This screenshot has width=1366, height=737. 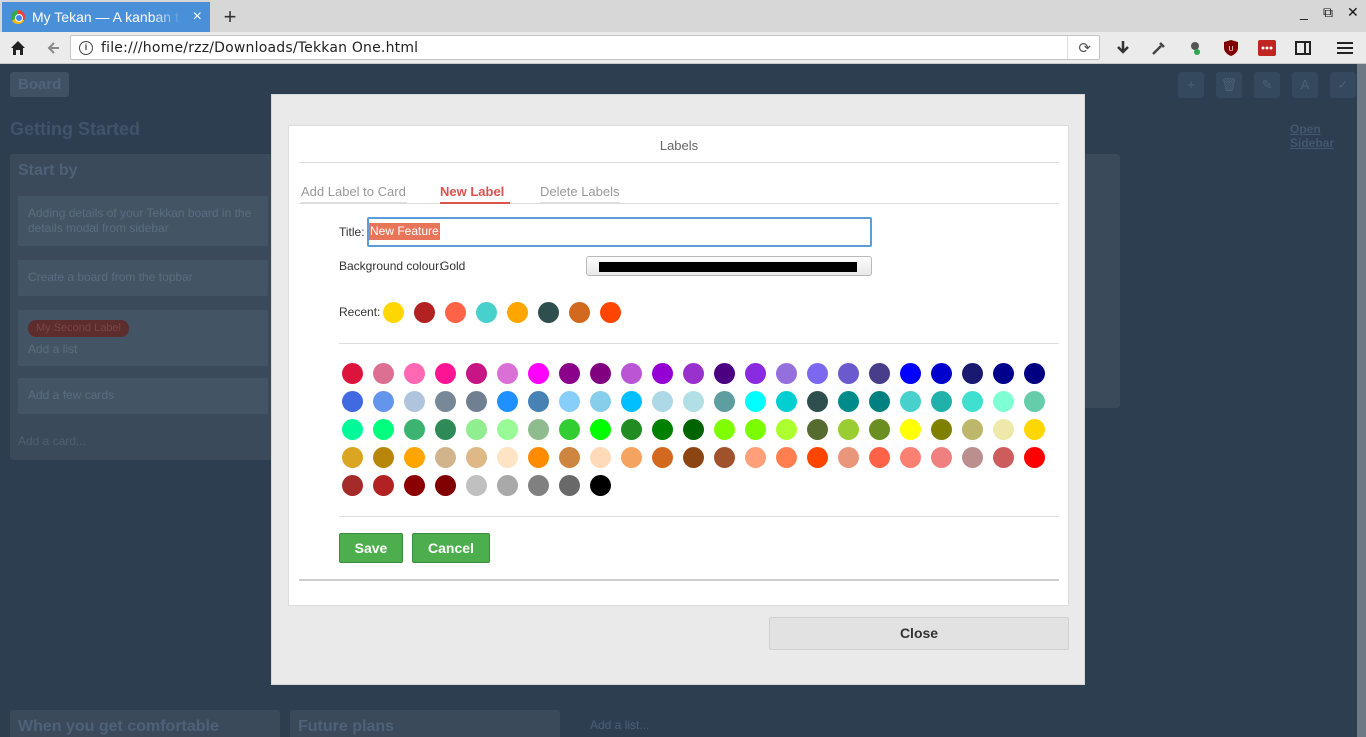 What do you see at coordinates (1267, 85) in the screenshot?
I see `edit-icon: ✎` at bounding box center [1267, 85].